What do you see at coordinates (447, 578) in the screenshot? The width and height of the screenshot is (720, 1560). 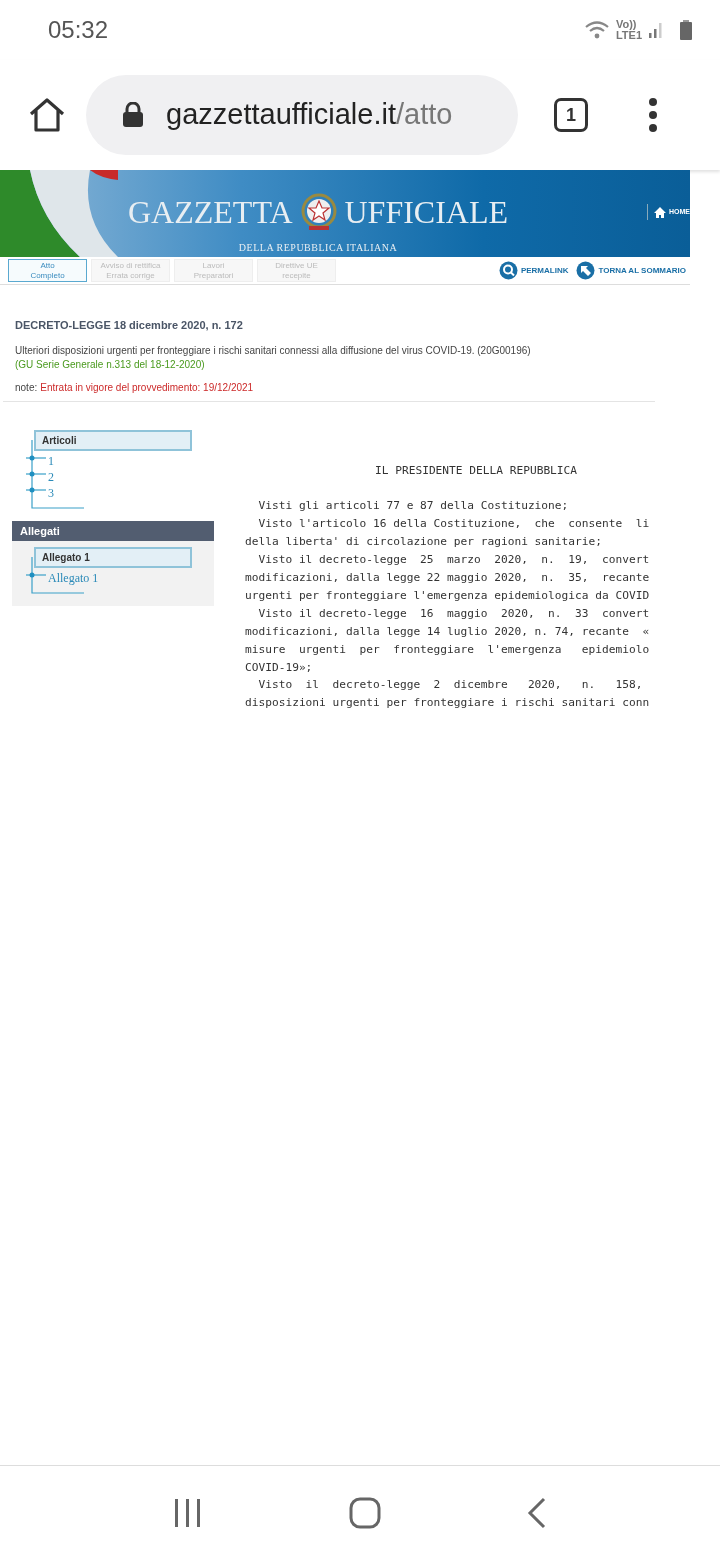 I see `body-text-line: modificazioni, dalla legge 22 maggio 2020, n. 35, recante` at bounding box center [447, 578].